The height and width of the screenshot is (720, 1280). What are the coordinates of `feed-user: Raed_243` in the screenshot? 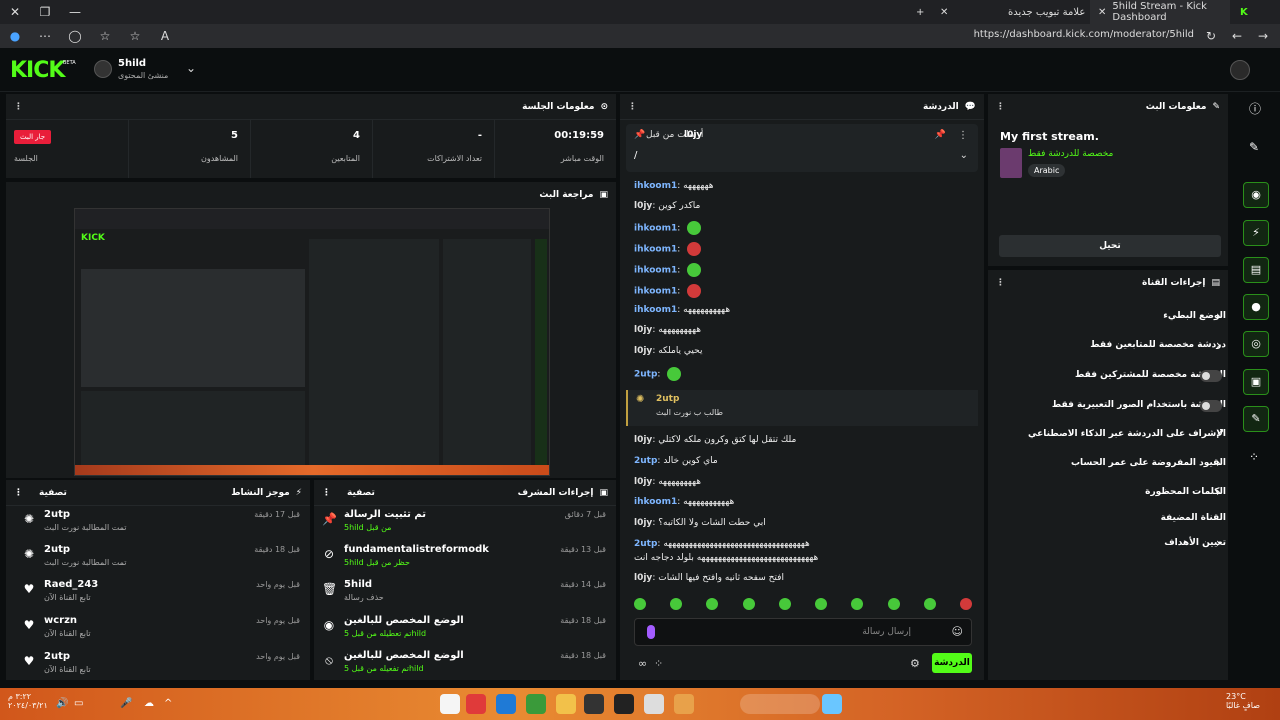 It's located at (71, 584).